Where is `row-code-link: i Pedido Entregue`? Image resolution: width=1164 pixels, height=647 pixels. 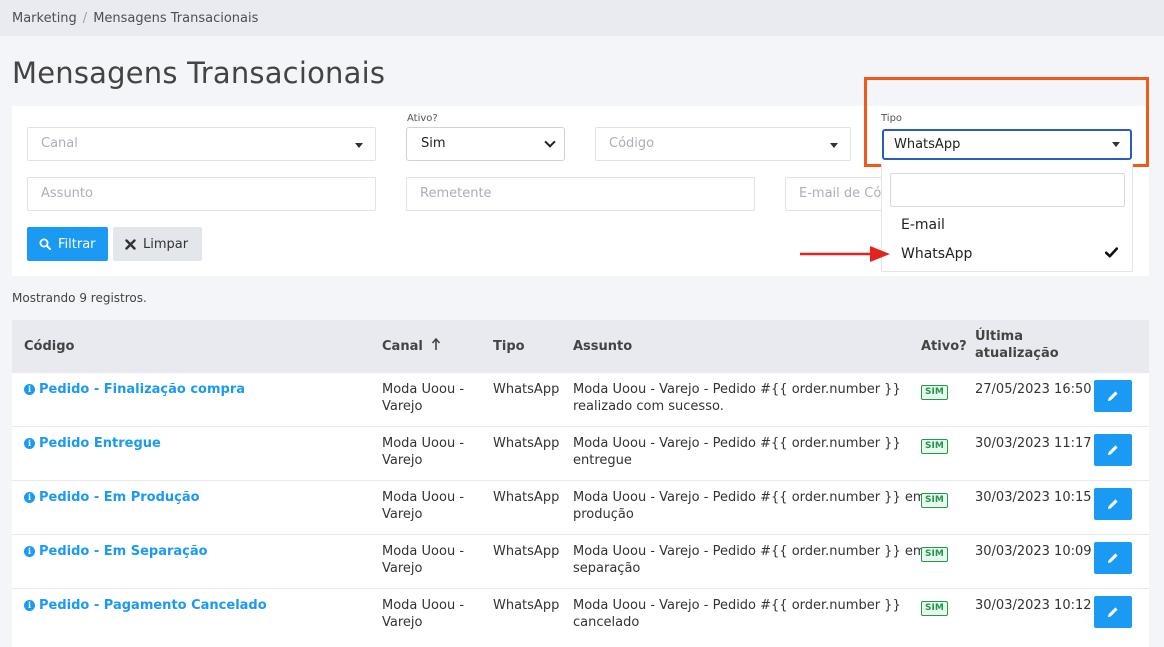
row-code-link: i Pedido Entregue is located at coordinates (92, 443).